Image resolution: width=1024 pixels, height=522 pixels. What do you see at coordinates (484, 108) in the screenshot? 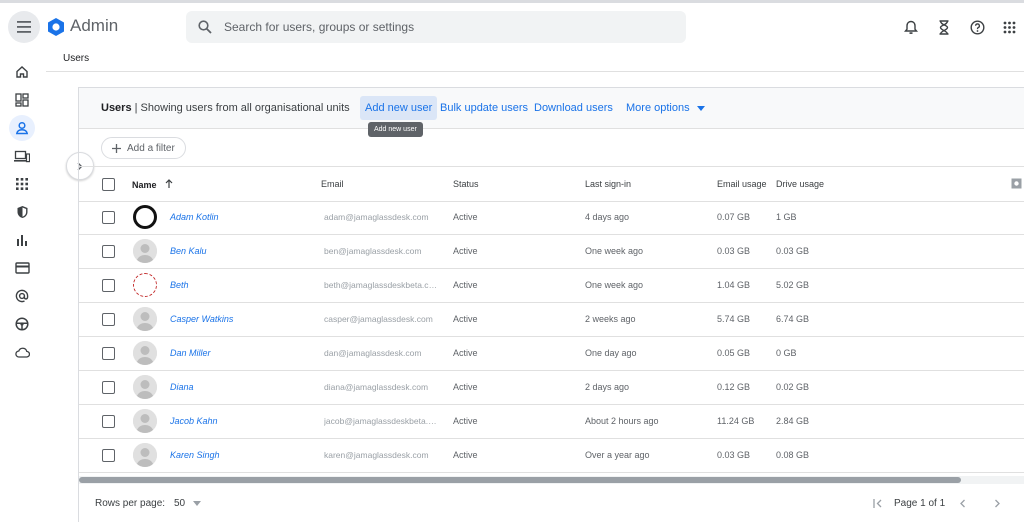
I see `bulk-update-users-button: Bulk update users` at bounding box center [484, 108].